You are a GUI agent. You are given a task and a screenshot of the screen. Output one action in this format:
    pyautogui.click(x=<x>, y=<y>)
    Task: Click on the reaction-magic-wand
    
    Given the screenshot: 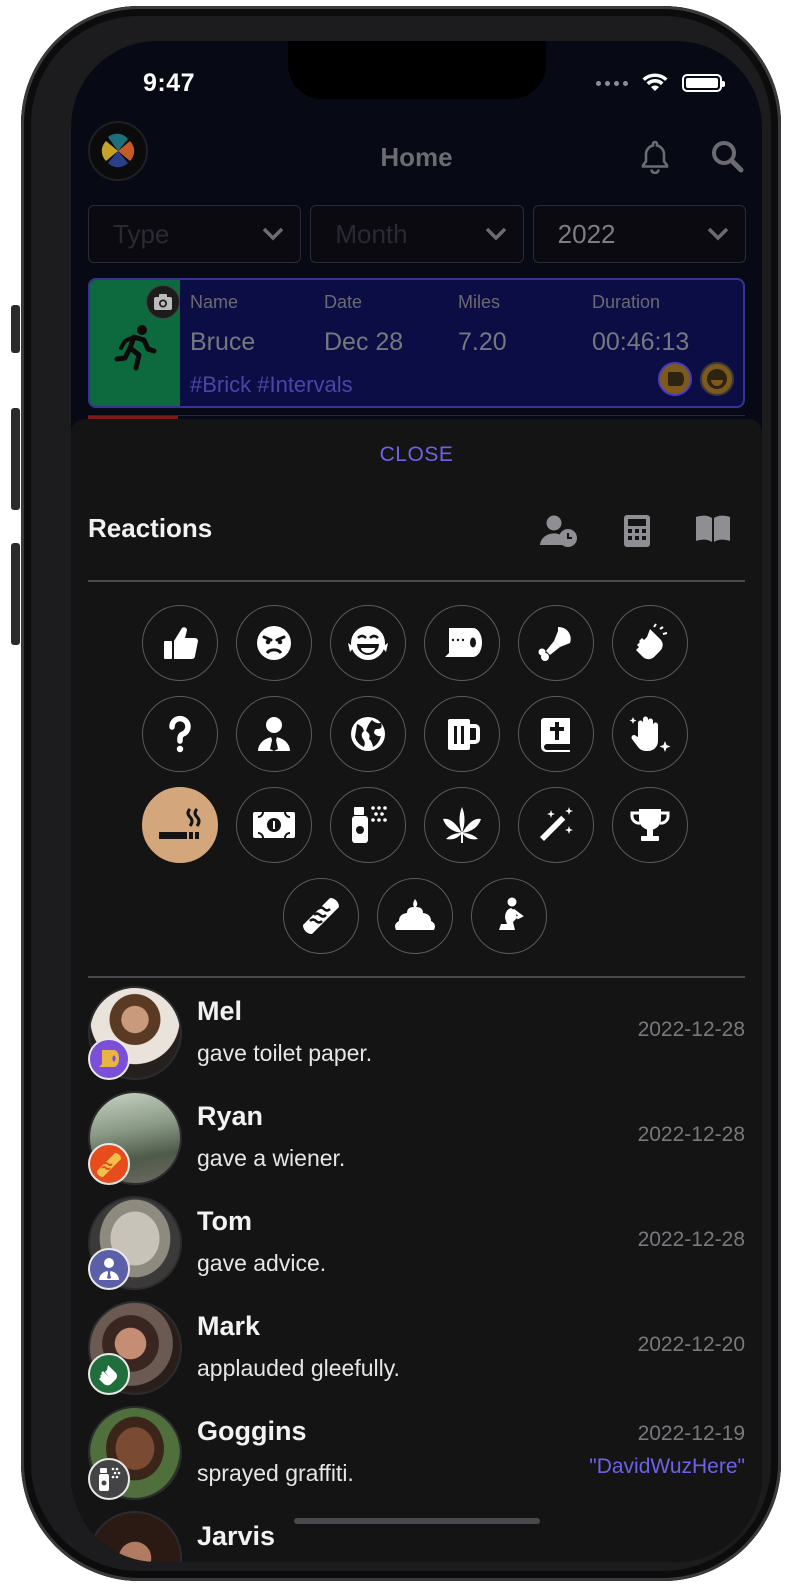 What is the action you would take?
    pyautogui.click(x=556, y=825)
    